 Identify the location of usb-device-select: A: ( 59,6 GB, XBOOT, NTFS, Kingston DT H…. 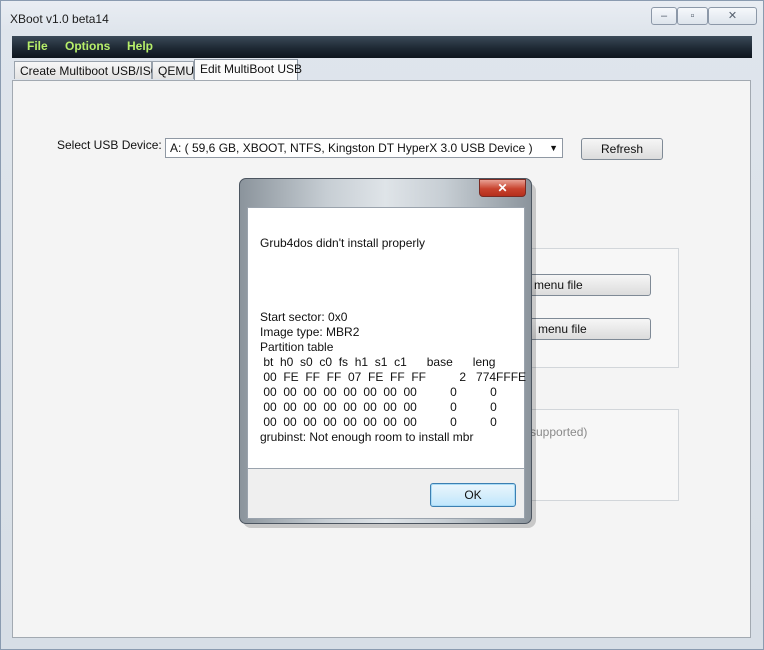
(364, 148).